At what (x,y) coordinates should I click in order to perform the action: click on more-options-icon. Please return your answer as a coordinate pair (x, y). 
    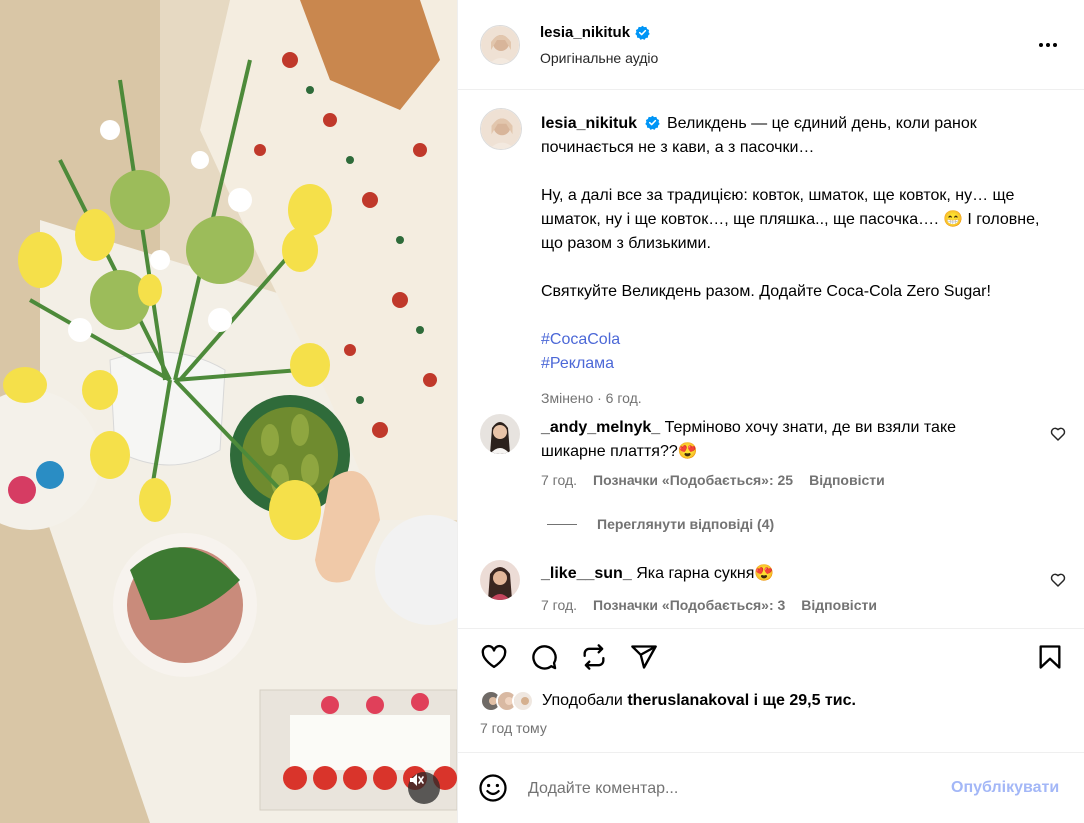
    Looking at the image, I should click on (1048, 45).